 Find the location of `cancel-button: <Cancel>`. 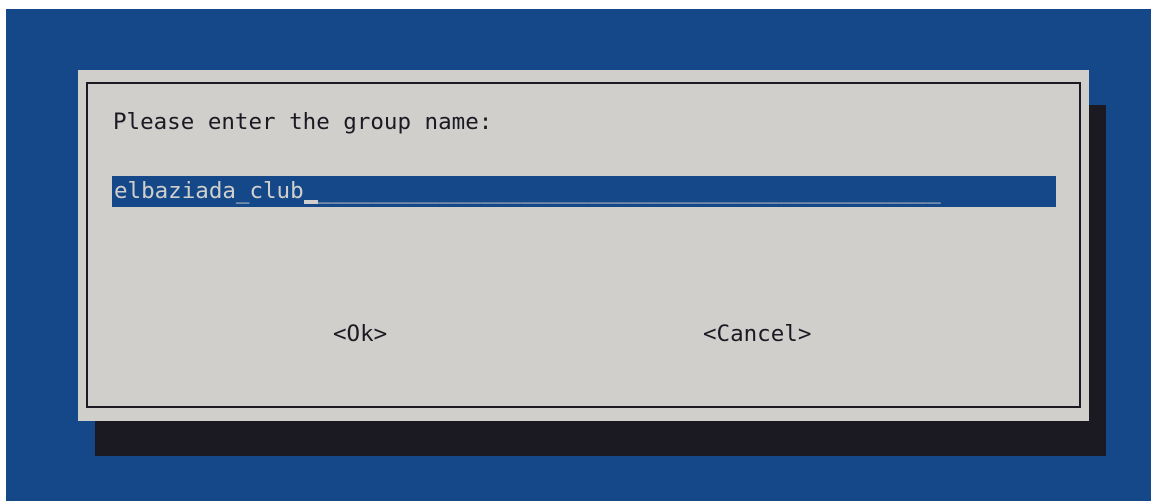

cancel-button: <Cancel> is located at coordinates (757, 334).